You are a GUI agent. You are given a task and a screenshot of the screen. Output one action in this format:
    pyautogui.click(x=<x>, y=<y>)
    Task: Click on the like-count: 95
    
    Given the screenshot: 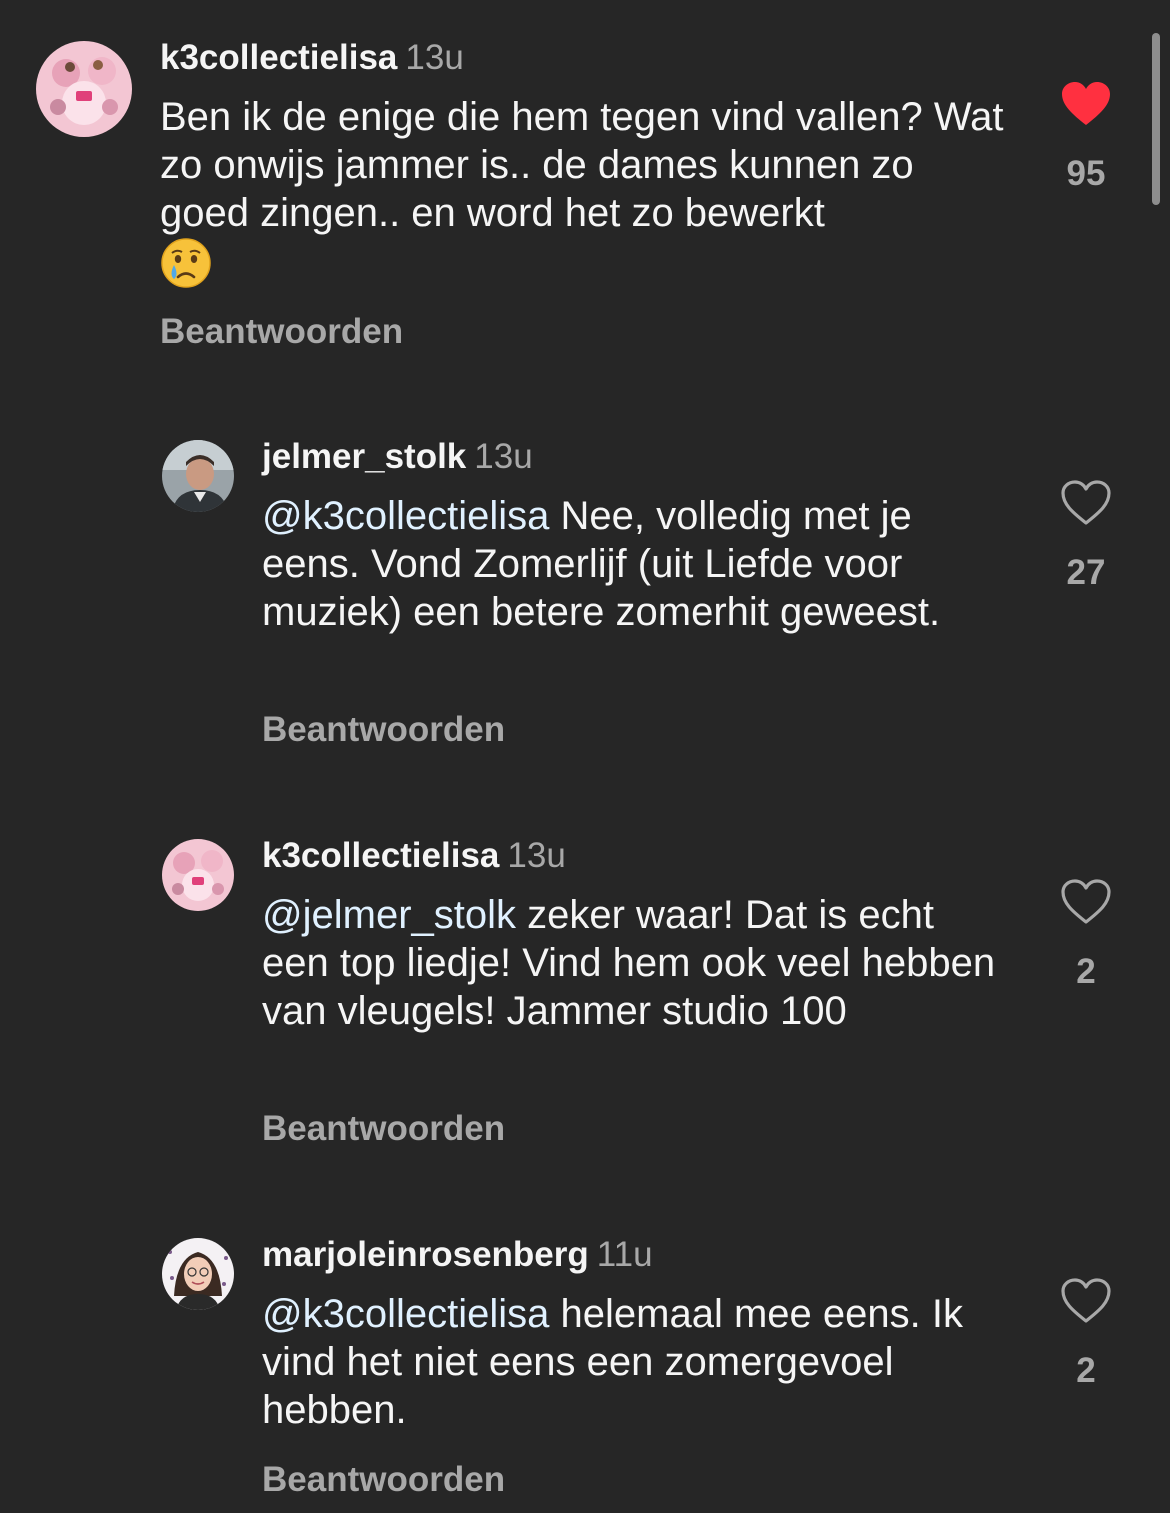 What is the action you would take?
    pyautogui.click(x=1086, y=173)
    